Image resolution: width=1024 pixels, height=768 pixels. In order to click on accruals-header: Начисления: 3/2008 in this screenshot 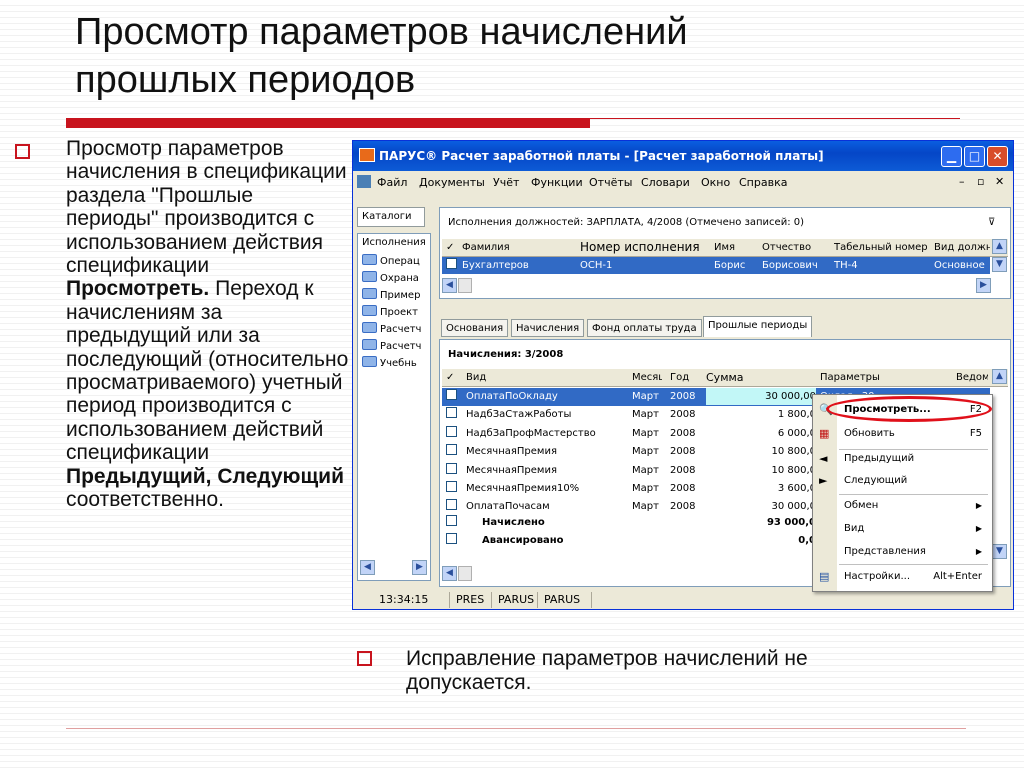, I will do `click(506, 354)`.